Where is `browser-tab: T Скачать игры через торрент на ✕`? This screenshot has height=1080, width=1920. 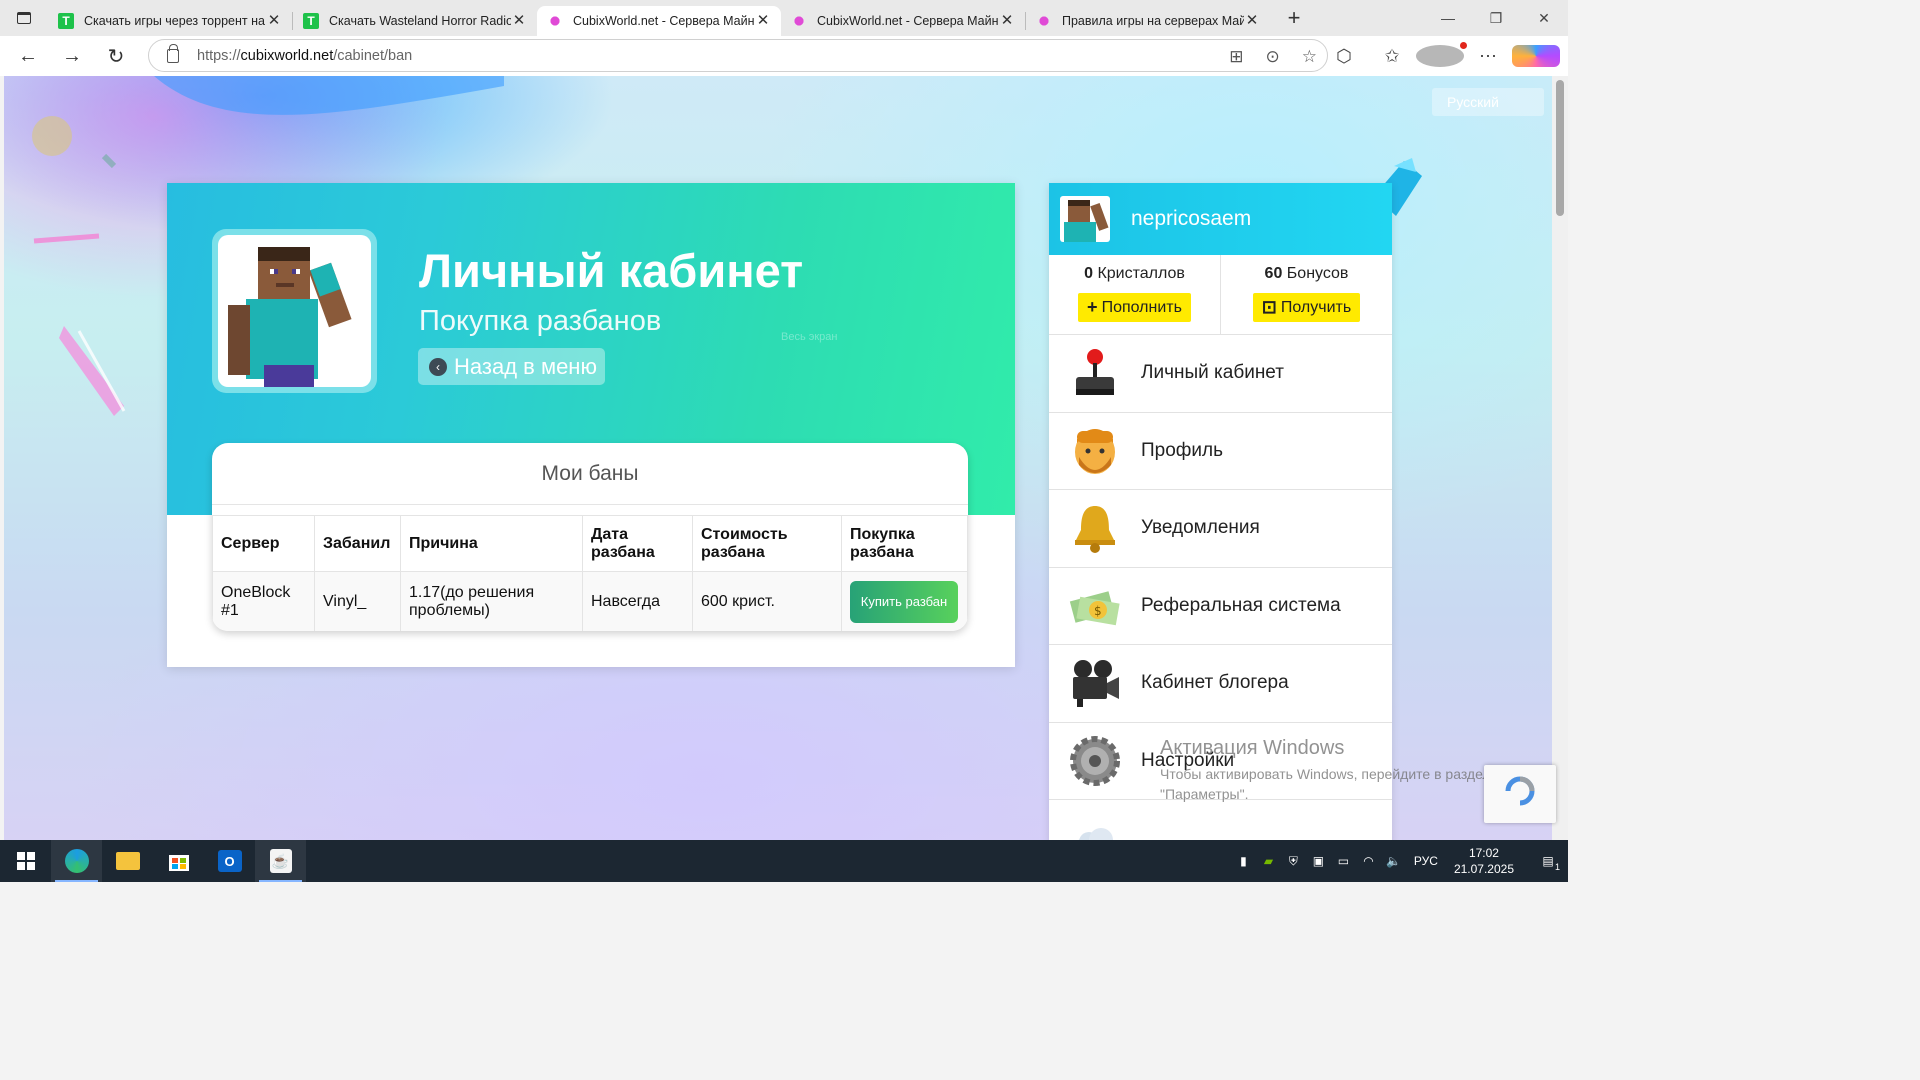
browser-tab: T Скачать игры через торрент на ✕ is located at coordinates (170, 21).